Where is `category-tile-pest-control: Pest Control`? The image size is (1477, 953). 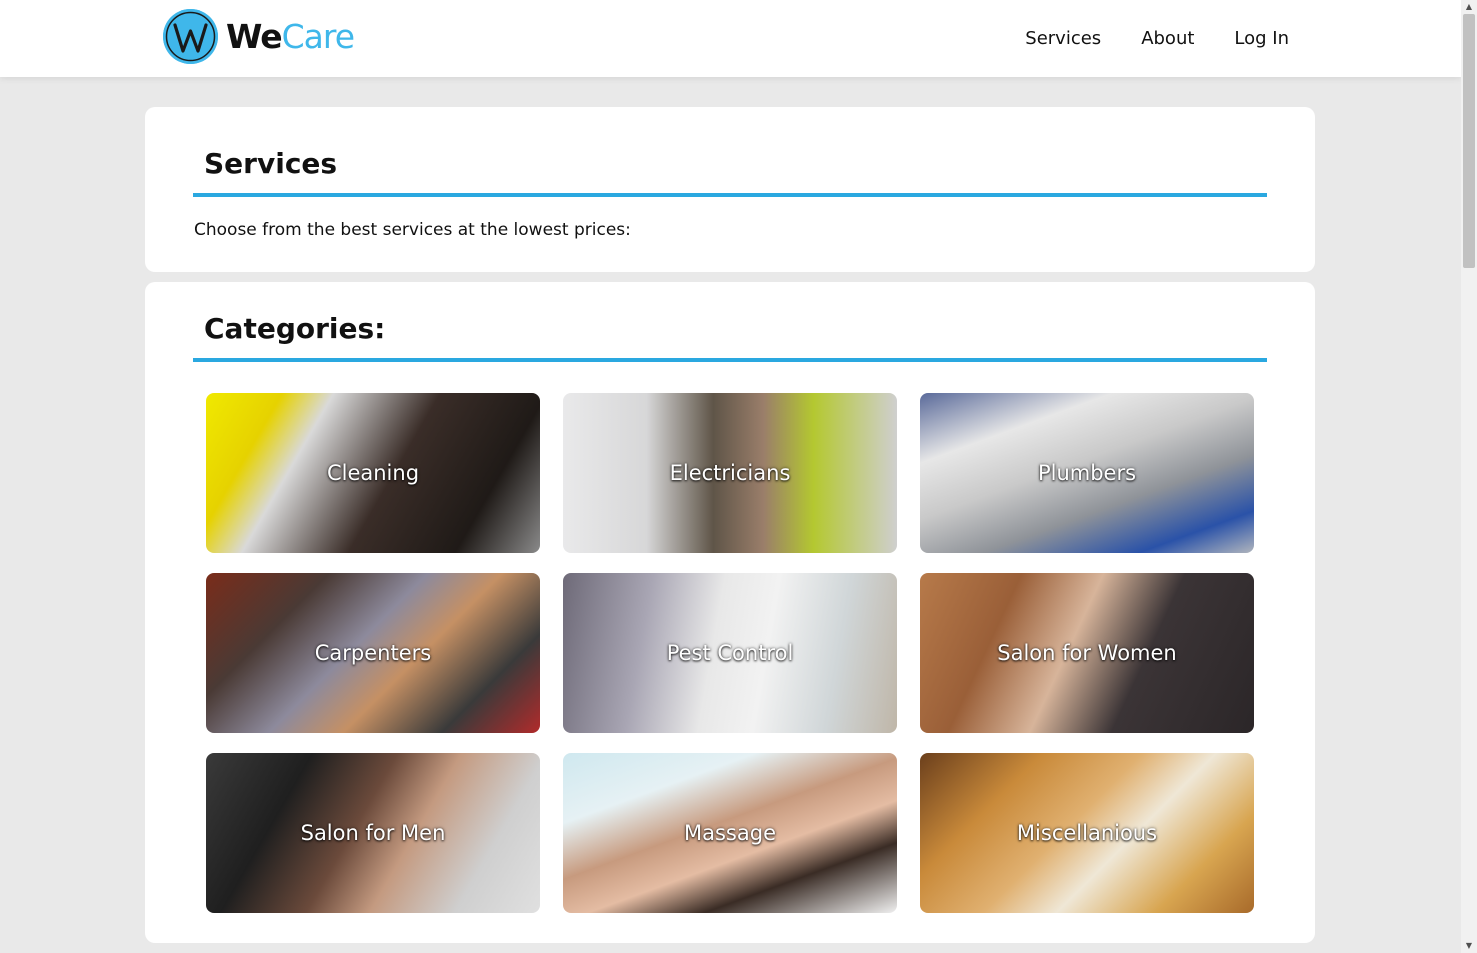 category-tile-pest-control: Pest Control is located at coordinates (730, 653).